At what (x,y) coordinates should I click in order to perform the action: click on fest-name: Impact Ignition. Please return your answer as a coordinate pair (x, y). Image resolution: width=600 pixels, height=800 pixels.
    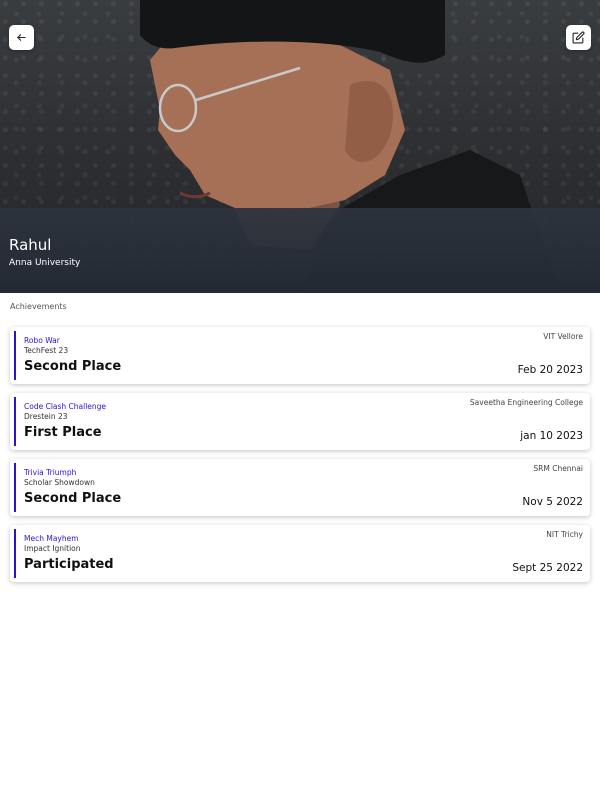
    Looking at the image, I should click on (52, 548).